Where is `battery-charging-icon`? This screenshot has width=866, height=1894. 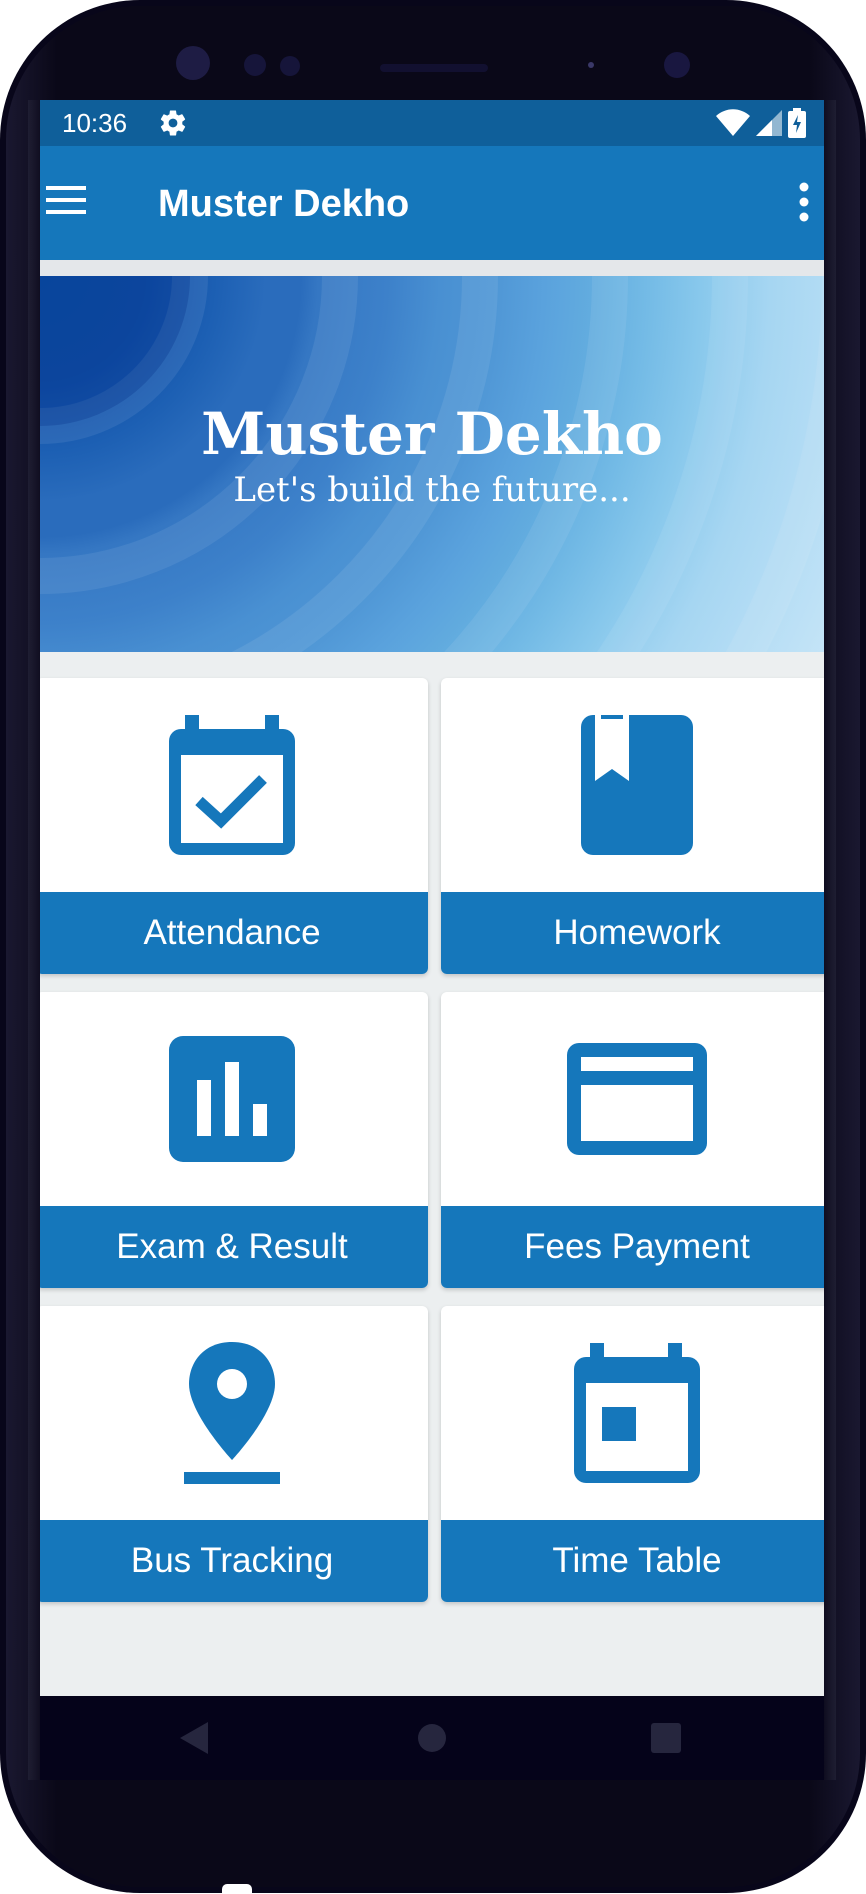
battery-charging-icon is located at coordinates (797, 123).